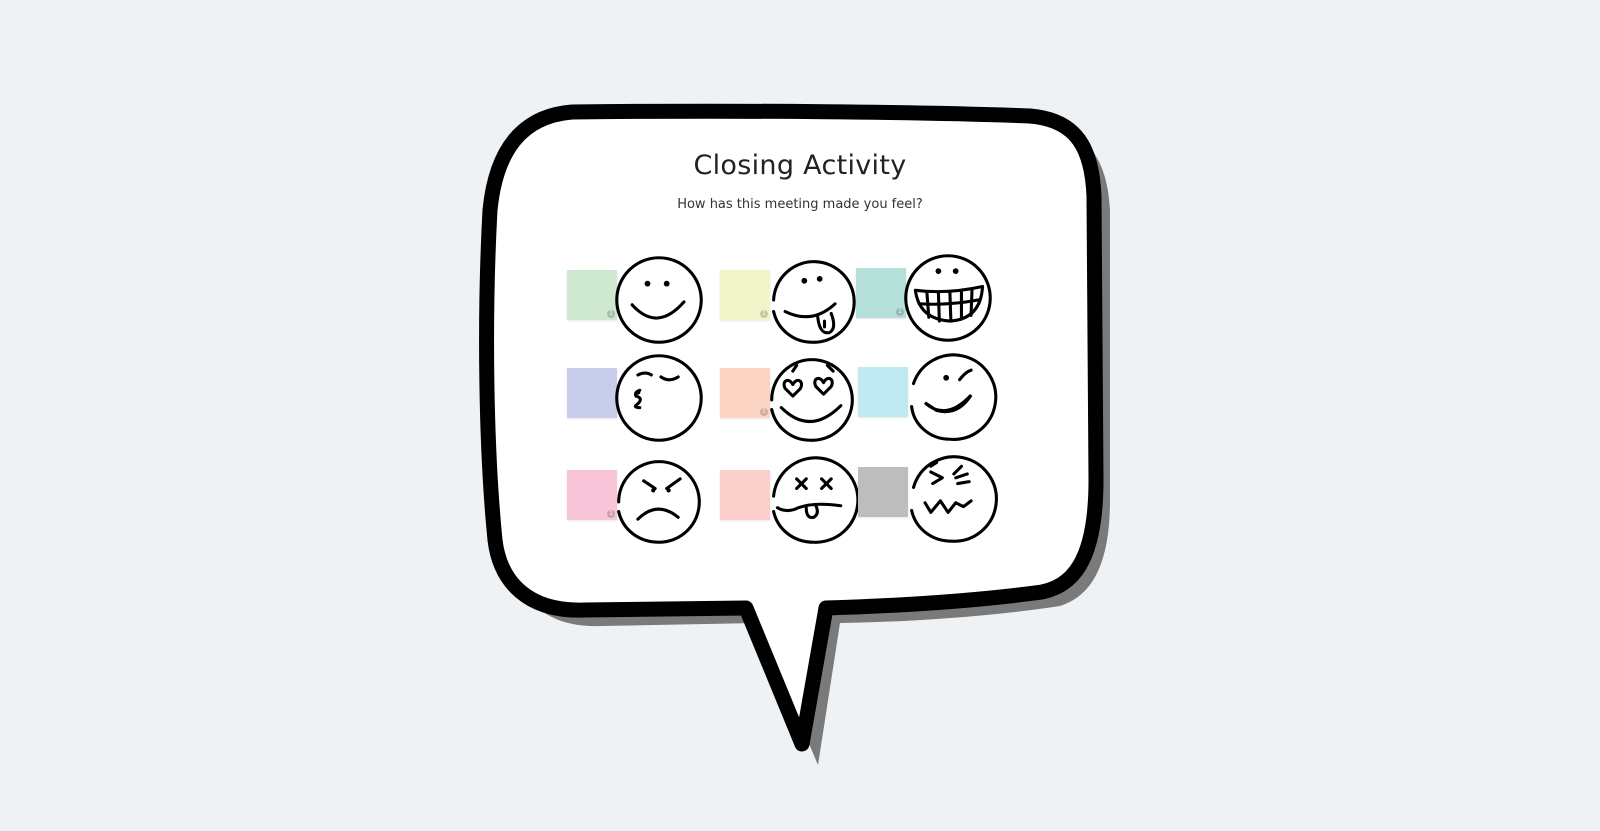 This screenshot has height=831, width=1600. Describe the element at coordinates (948, 298) in the screenshot. I see `big-grin-face-icon` at that location.